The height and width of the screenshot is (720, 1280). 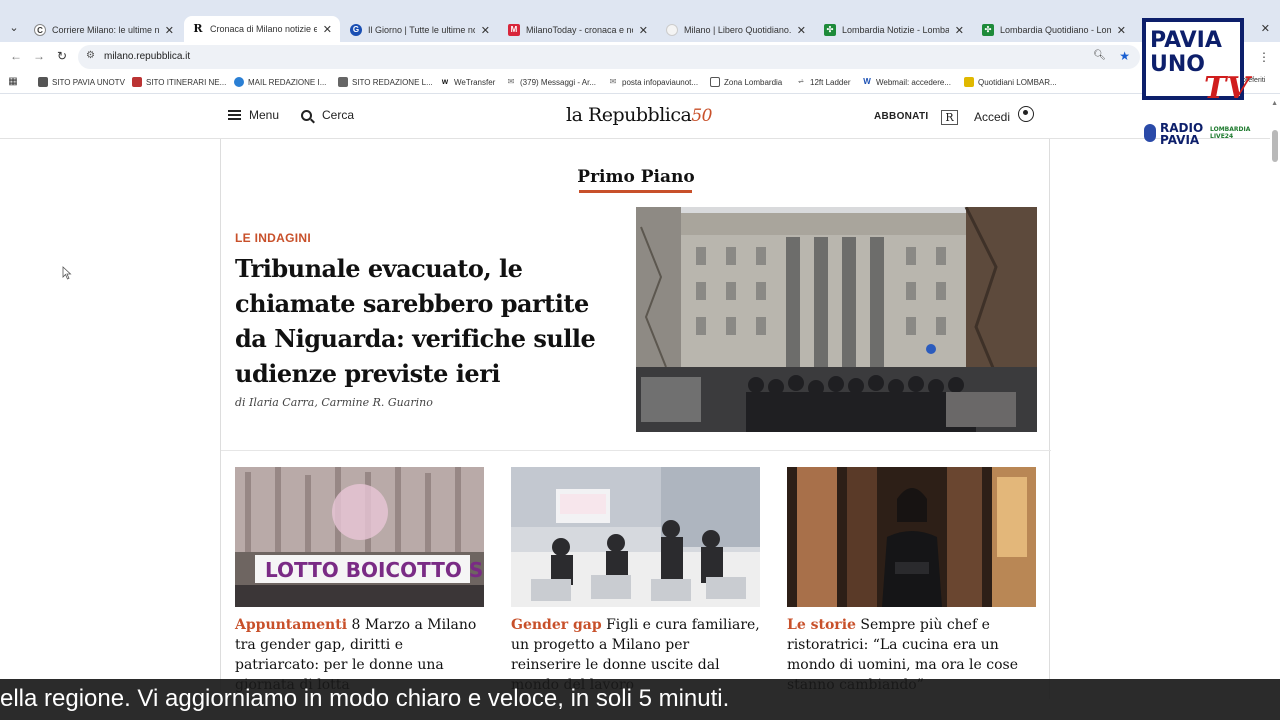 I want to click on menu-button: Menu, so click(x=253, y=115).